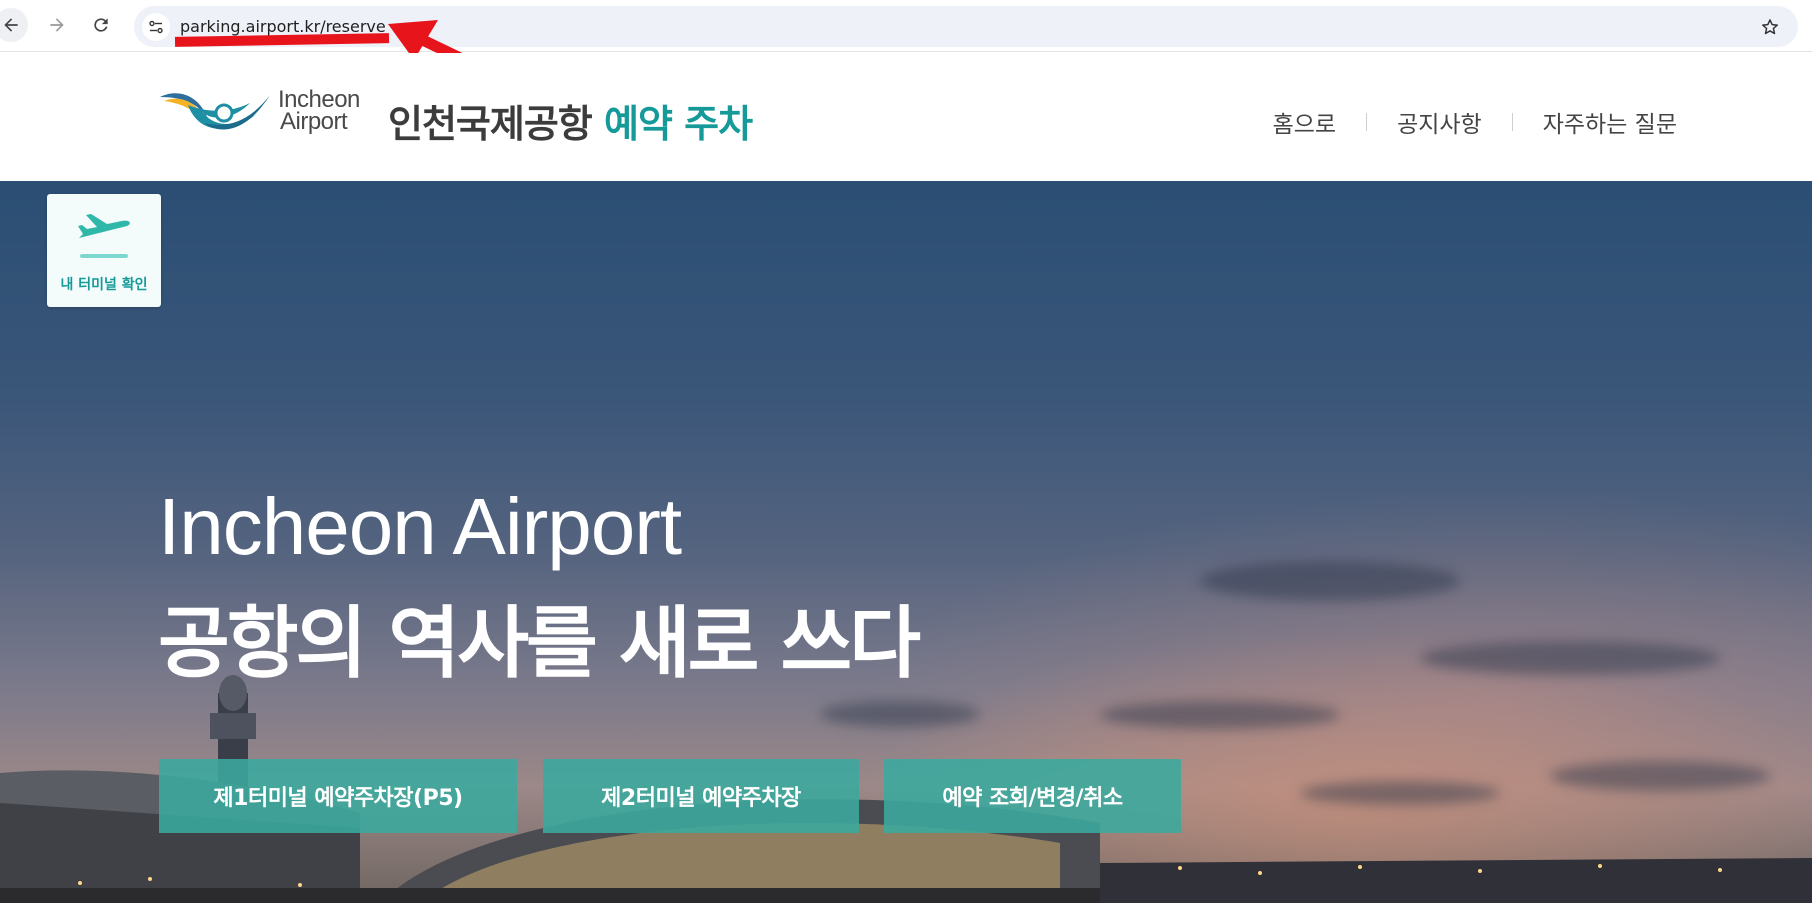  What do you see at coordinates (104, 256) in the screenshot?
I see `runway-bar` at bounding box center [104, 256].